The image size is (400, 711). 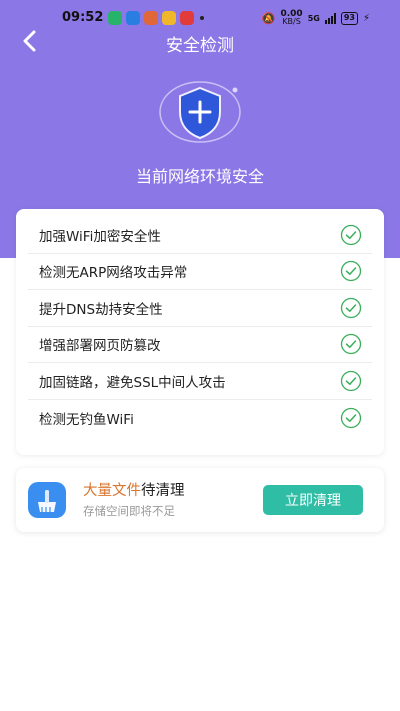 What do you see at coordinates (291, 21) in the screenshot?
I see `net-speed-unit: KB/S` at bounding box center [291, 21].